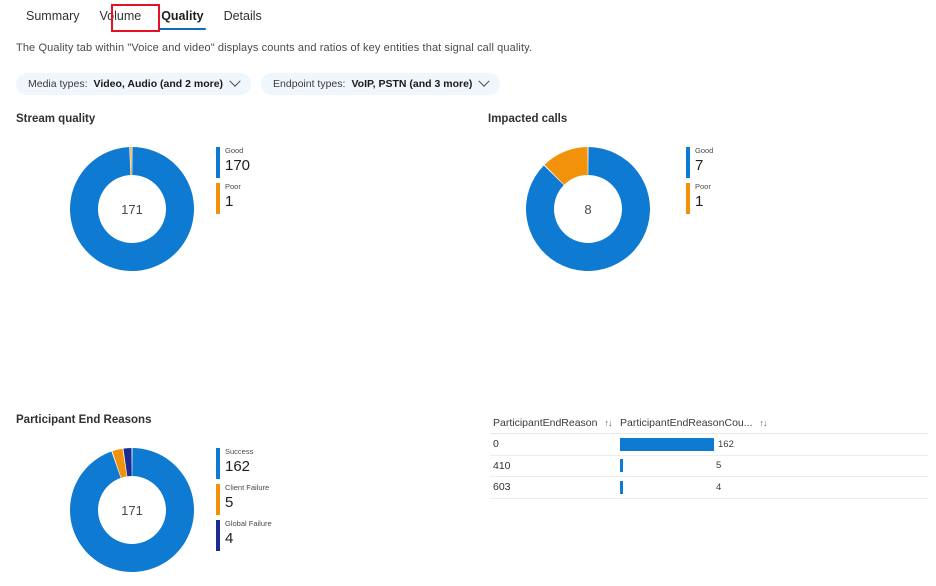 This screenshot has width=936, height=586. Describe the element at coordinates (412, 84) in the screenshot. I see `filter-endpoint-types-value: VoIP, PSTN (and 3 more)` at that location.